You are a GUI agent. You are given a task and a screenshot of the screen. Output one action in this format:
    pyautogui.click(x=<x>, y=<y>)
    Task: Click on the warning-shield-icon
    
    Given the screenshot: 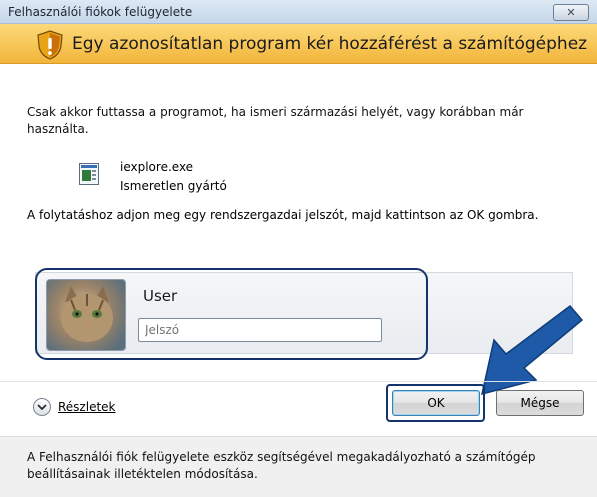 What is the action you would take?
    pyautogui.click(x=50, y=45)
    